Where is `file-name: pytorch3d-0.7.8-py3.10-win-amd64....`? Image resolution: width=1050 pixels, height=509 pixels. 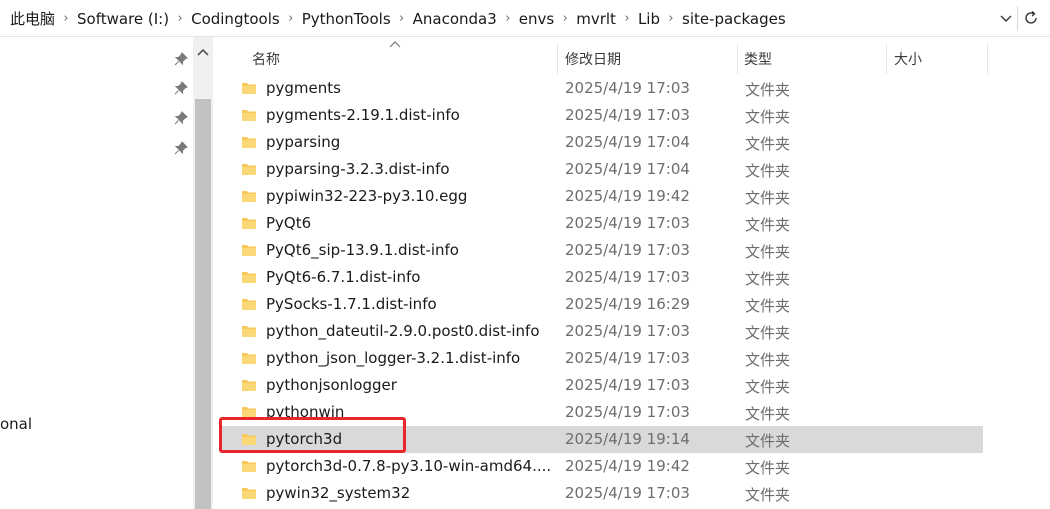 file-name: pytorch3d-0.7.8-py3.10-win-amd64.... is located at coordinates (409, 466).